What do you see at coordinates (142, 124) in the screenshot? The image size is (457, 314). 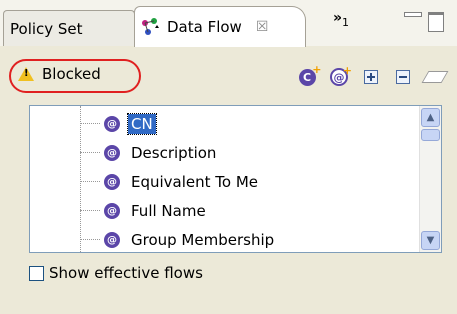 I see `tree-item-label: CN` at bounding box center [142, 124].